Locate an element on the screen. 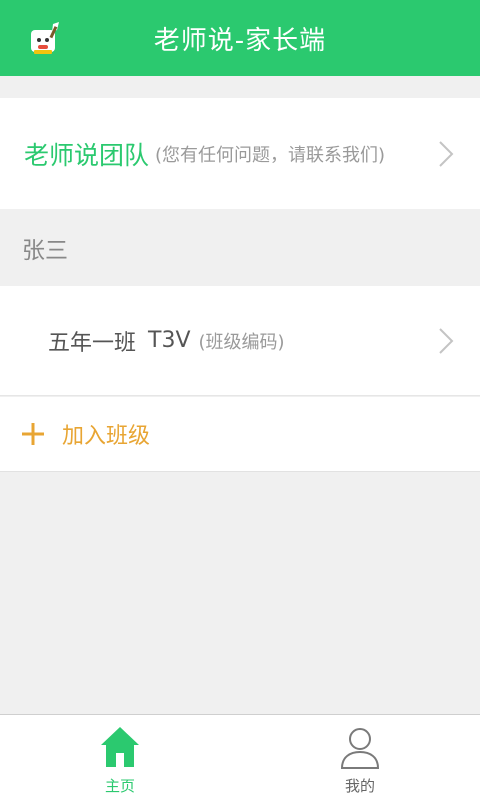 This screenshot has width=480, height=800. class-code: T3V is located at coordinates (169, 340).